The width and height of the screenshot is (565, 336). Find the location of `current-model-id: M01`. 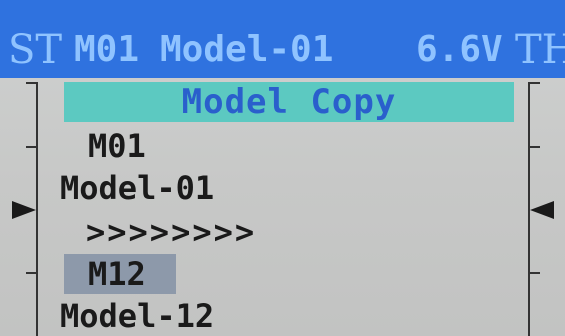

current-model-id: M01 is located at coordinates (107, 49).